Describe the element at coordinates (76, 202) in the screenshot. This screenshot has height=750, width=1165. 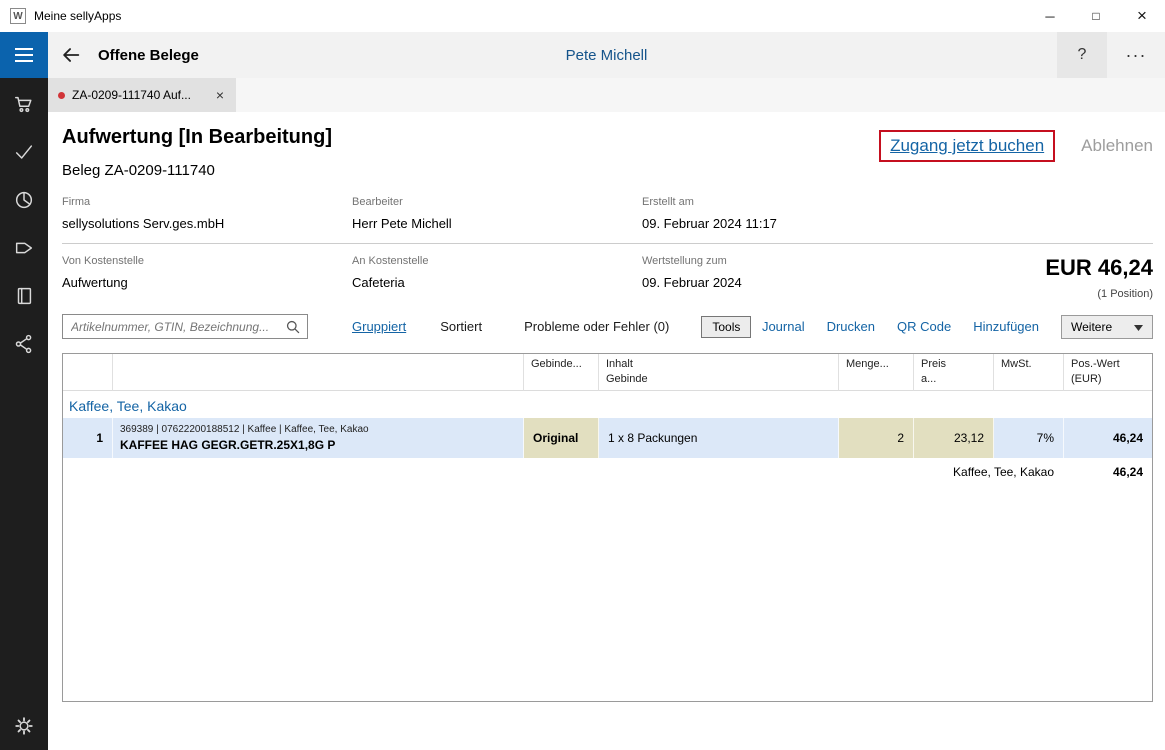
I see `field-label: Firma` at that location.